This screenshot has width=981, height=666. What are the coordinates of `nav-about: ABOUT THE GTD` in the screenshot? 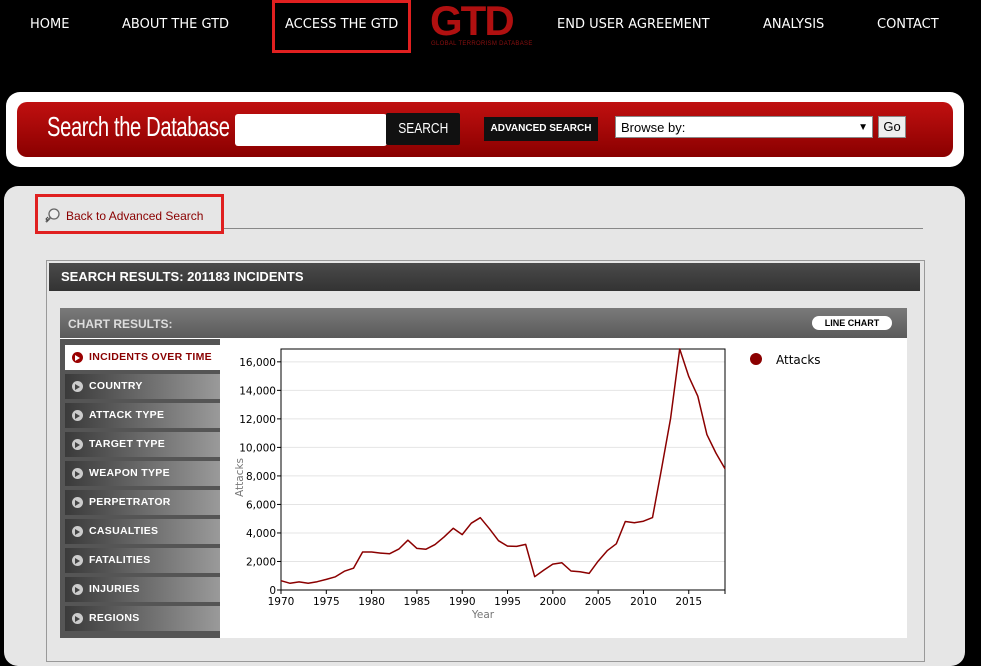 It's located at (175, 24).